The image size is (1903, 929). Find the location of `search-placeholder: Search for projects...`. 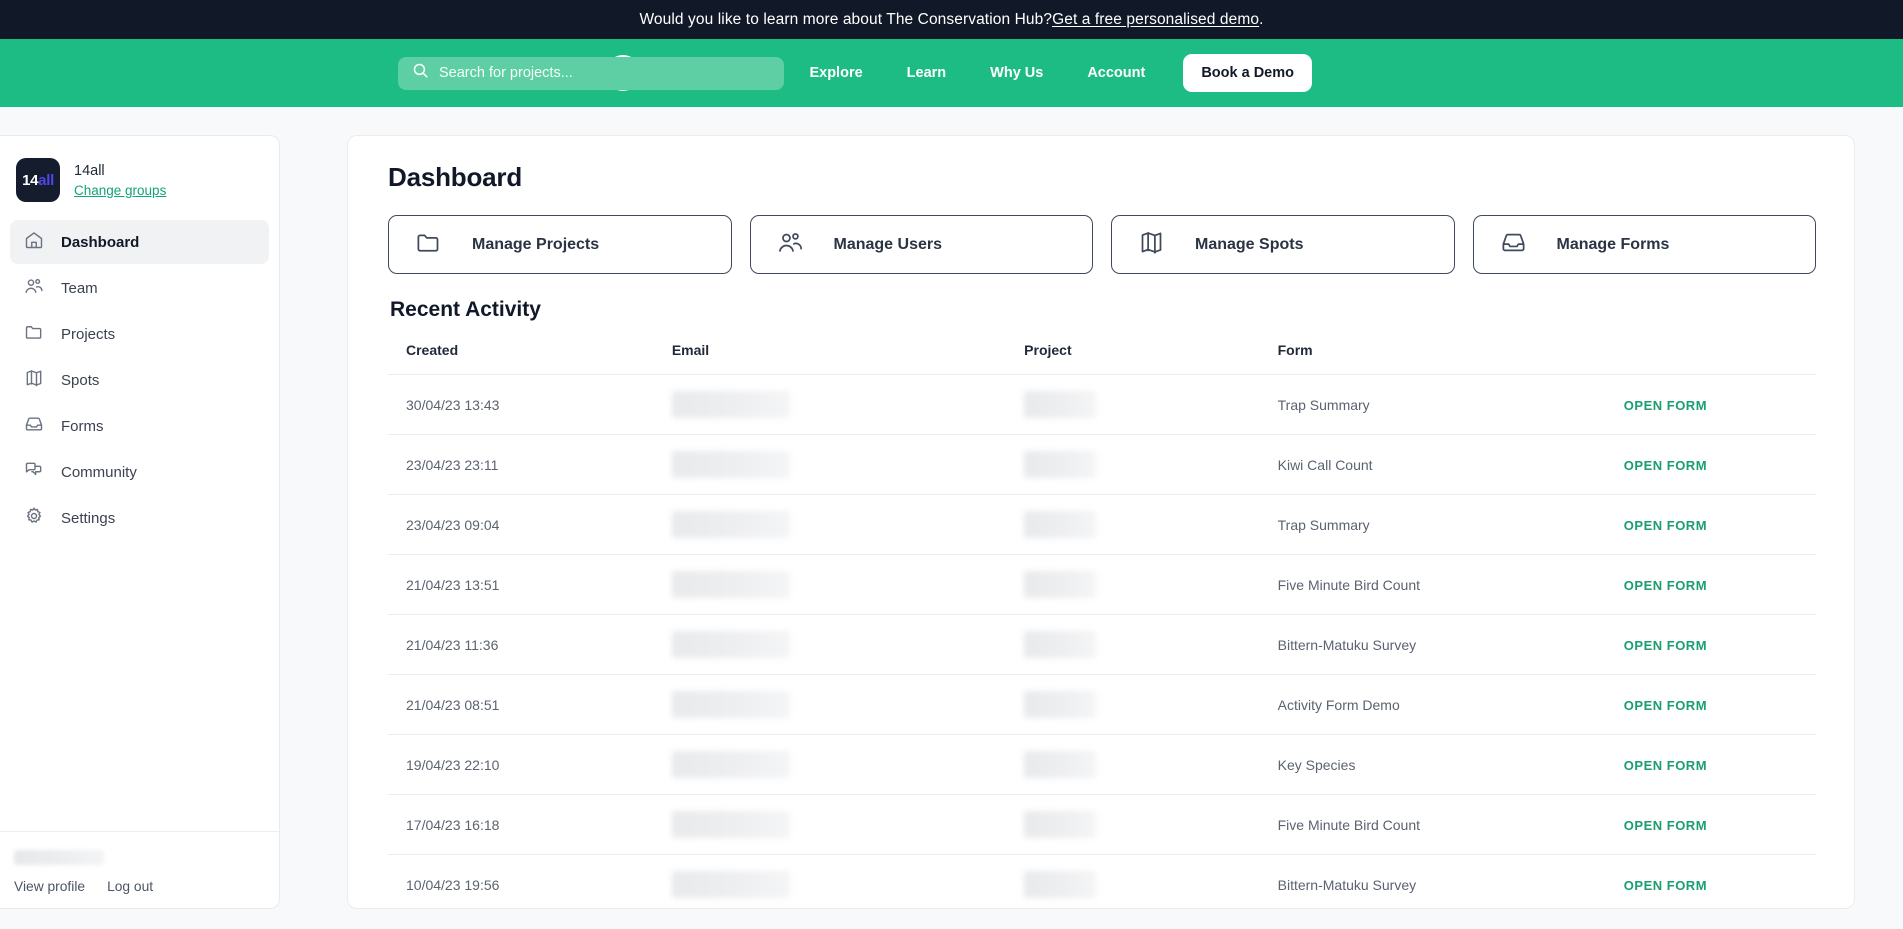

search-placeholder: Search for projects... is located at coordinates (506, 73).